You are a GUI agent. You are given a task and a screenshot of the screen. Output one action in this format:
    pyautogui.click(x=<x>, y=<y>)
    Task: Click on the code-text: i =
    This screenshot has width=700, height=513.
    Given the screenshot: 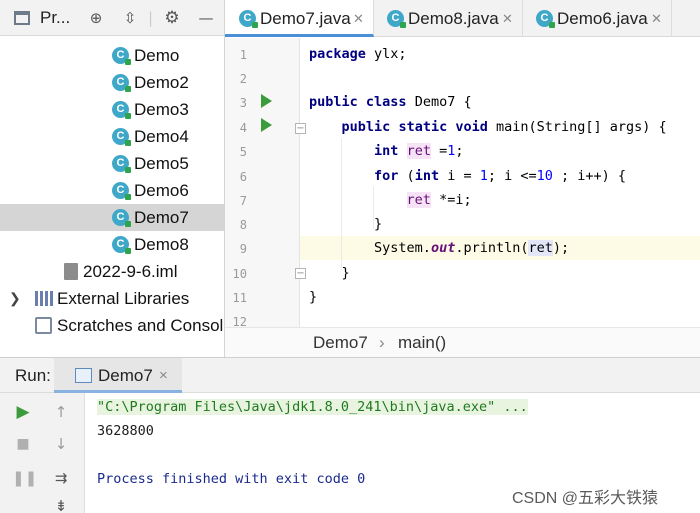 What is the action you would take?
    pyautogui.click(x=459, y=176)
    